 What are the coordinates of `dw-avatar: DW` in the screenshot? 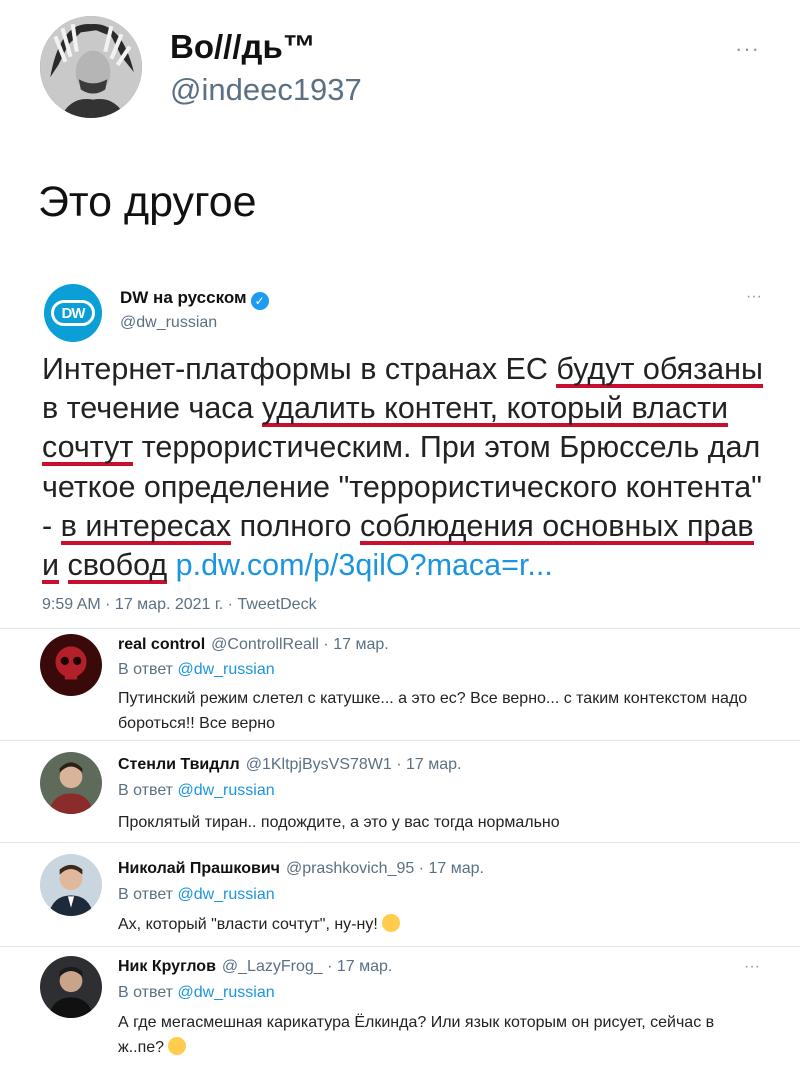 It's located at (73, 313).